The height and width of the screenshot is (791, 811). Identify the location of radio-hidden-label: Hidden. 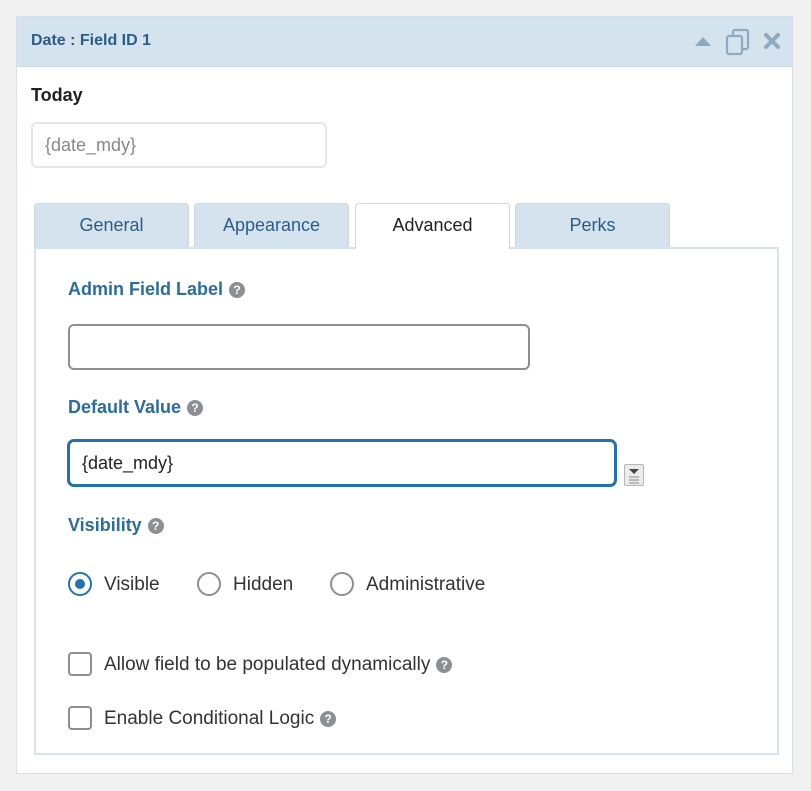
(263, 585).